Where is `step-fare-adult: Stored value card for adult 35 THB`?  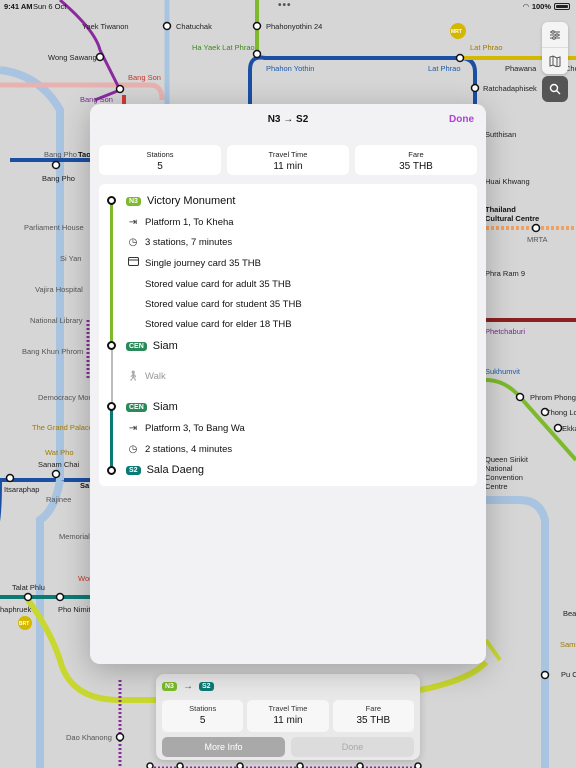
step-fare-adult: Stored value card for adult 35 THB is located at coordinates (288, 284).